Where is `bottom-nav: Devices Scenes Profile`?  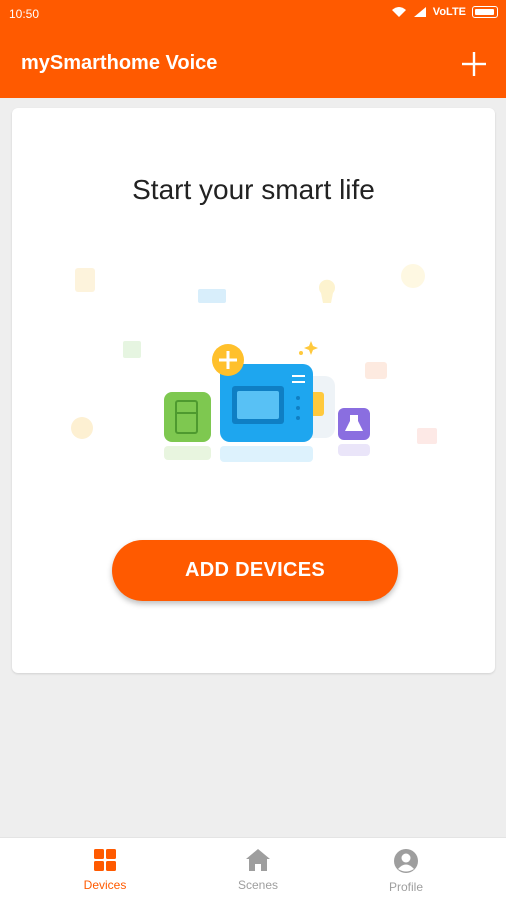 bottom-nav: Devices Scenes Profile is located at coordinates (253, 868).